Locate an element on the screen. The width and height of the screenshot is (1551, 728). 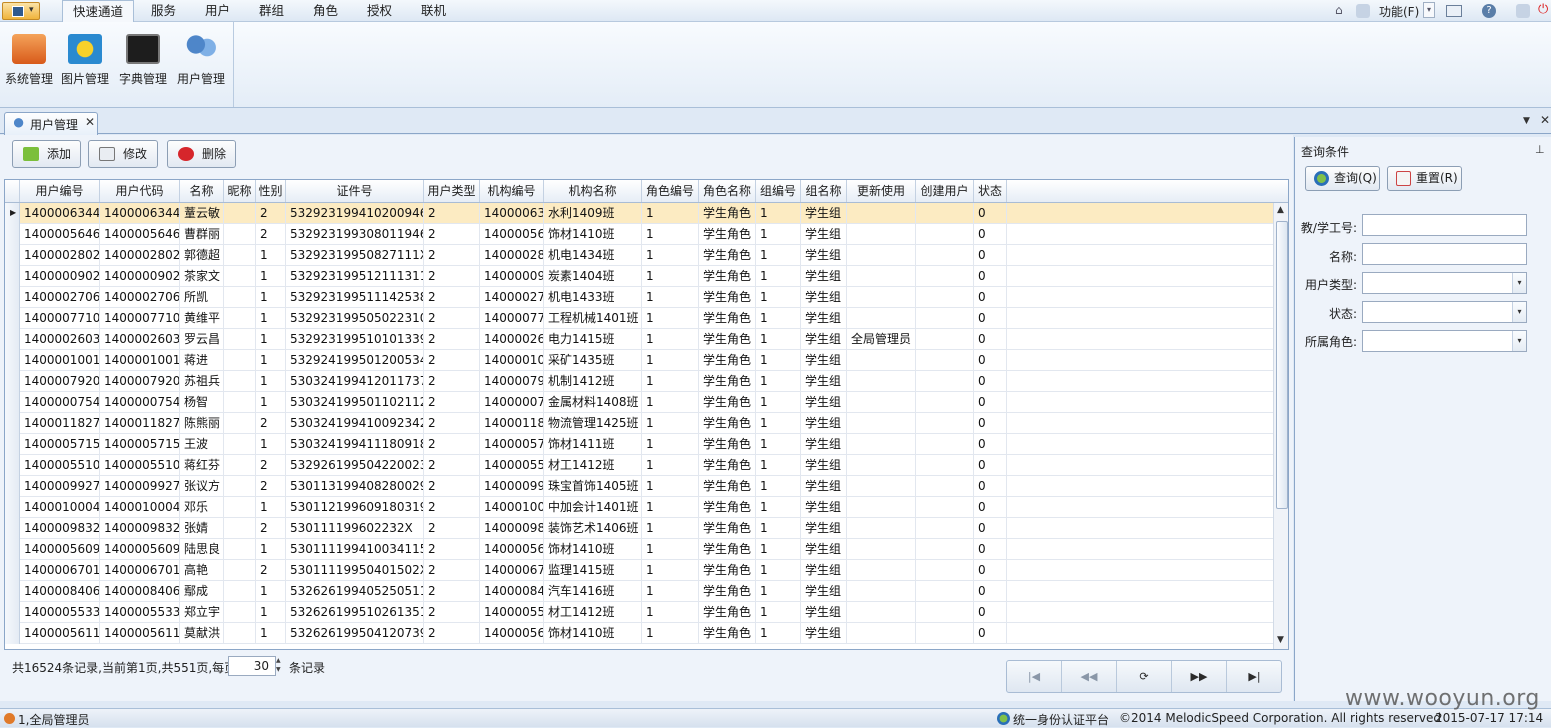
next-page-icon: ▶▶ is located at coordinates (1199, 676).